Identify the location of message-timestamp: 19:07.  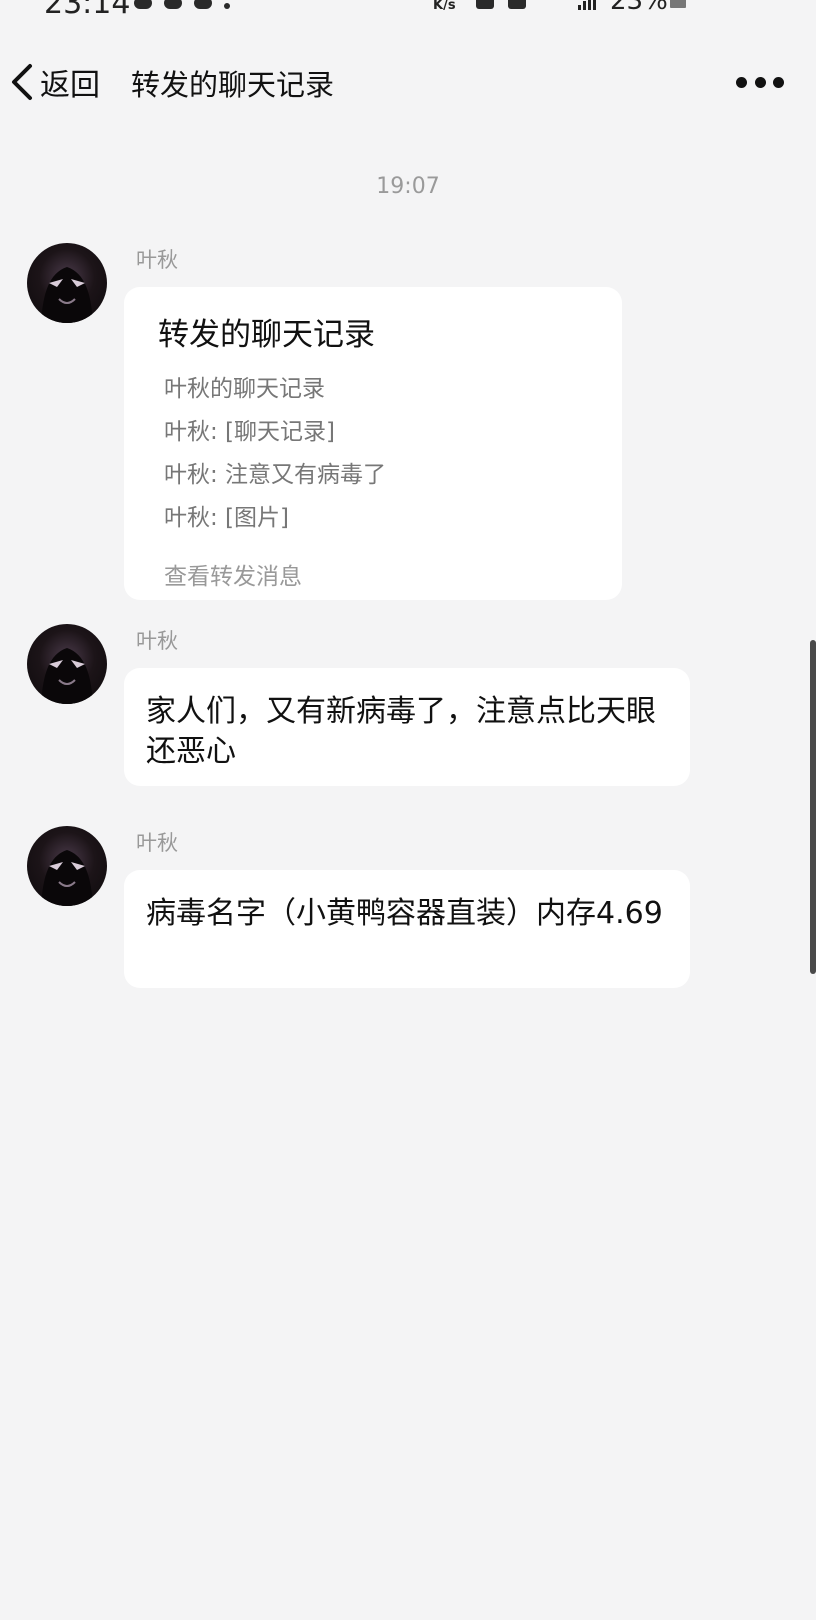
(408, 186).